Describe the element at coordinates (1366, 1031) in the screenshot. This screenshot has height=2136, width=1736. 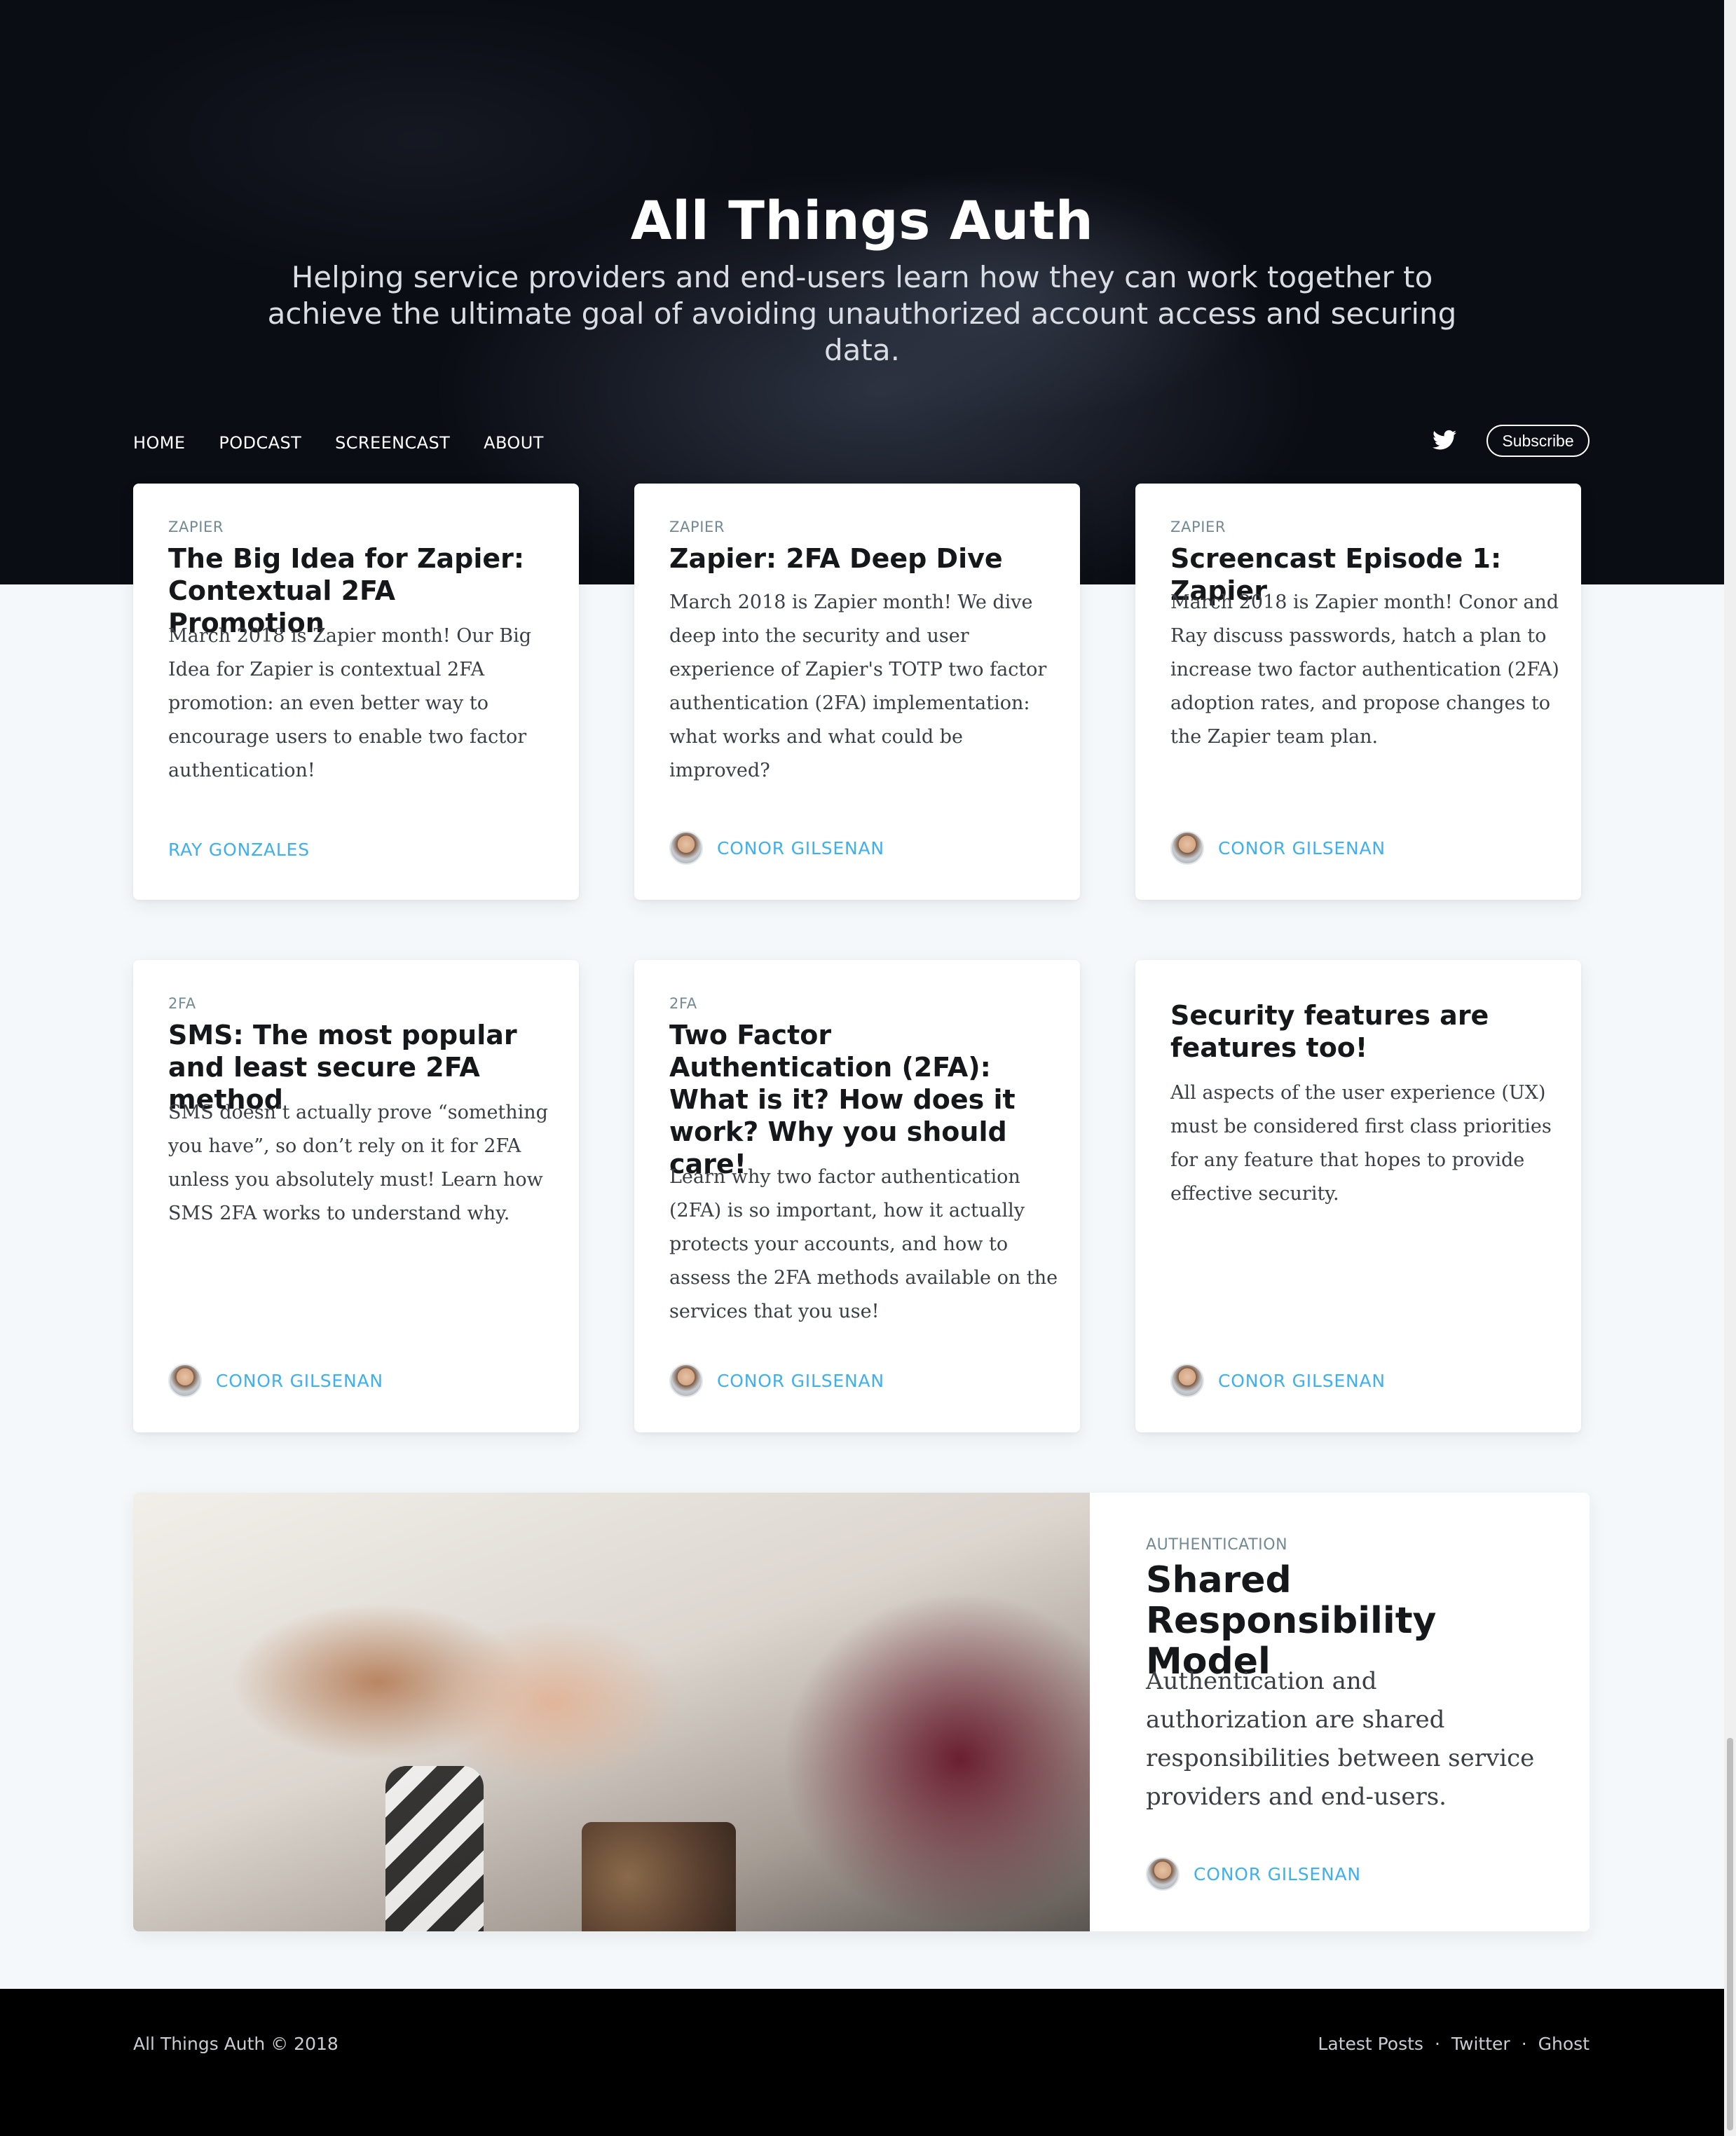
I see `post-title: Security features are features too!` at that location.